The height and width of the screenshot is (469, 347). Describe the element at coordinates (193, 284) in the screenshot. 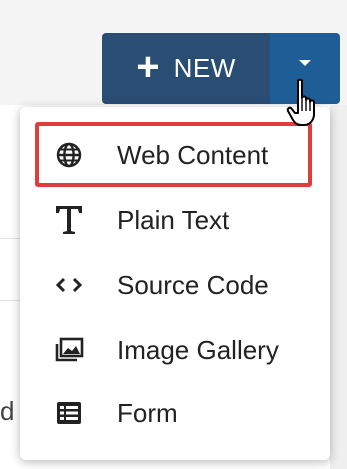

I see `menu-item-label: Source Code` at that location.